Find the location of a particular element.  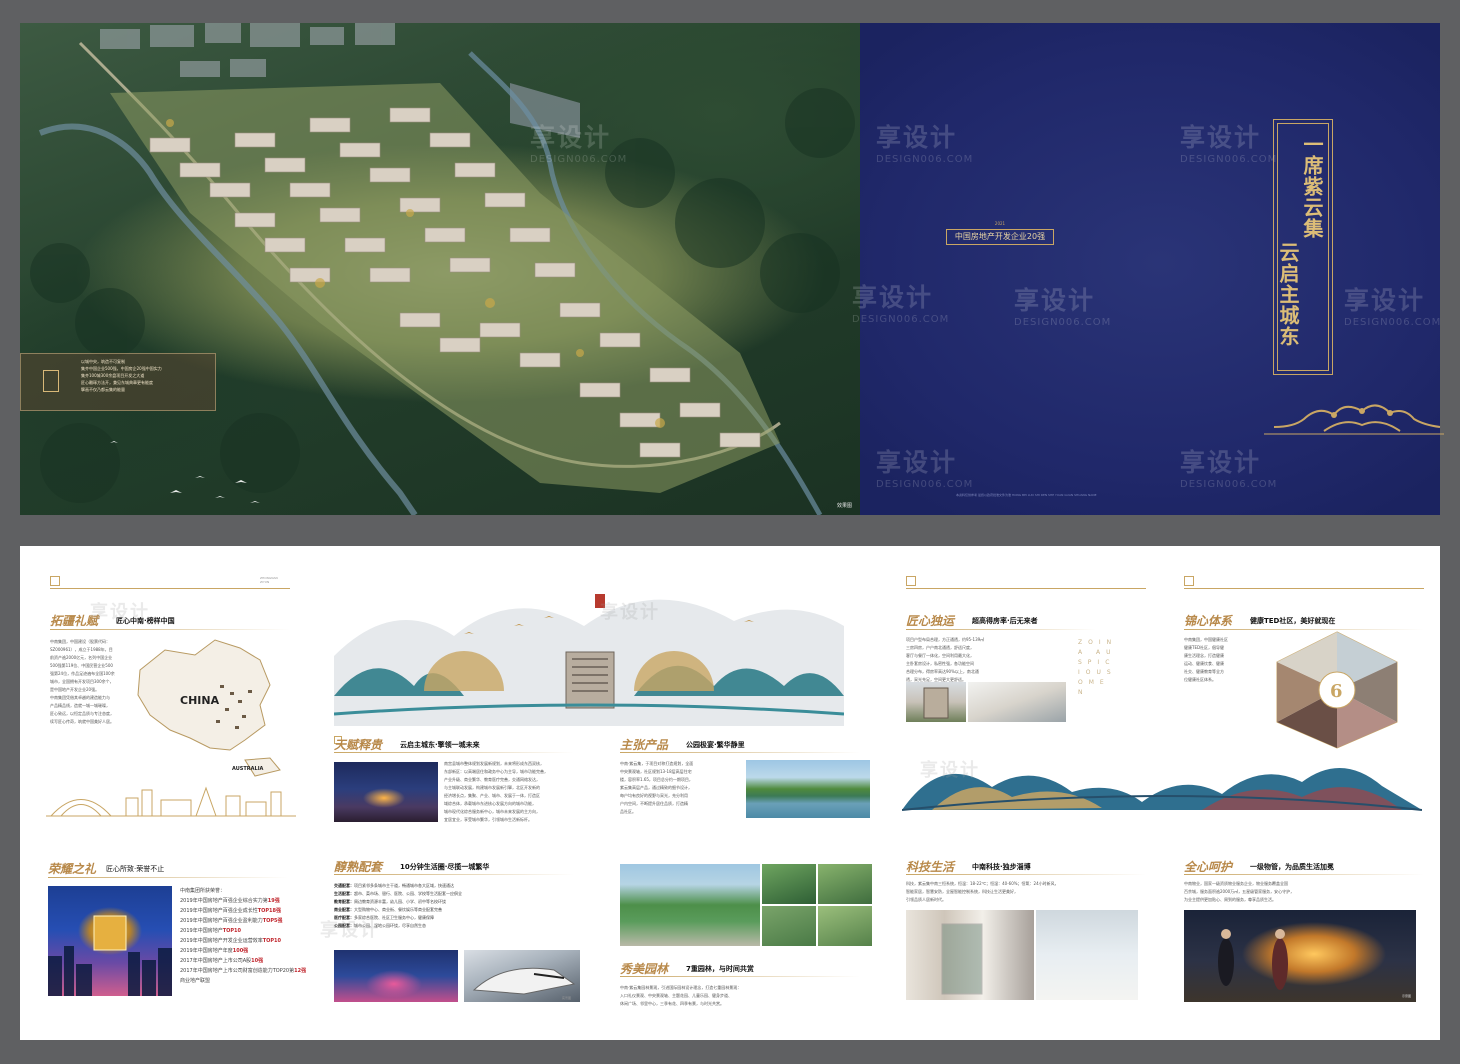

para-line: 百余城，服务面积逾2000万㎡，五星级管家服务，安心守护， is located at coordinates (1239, 891).